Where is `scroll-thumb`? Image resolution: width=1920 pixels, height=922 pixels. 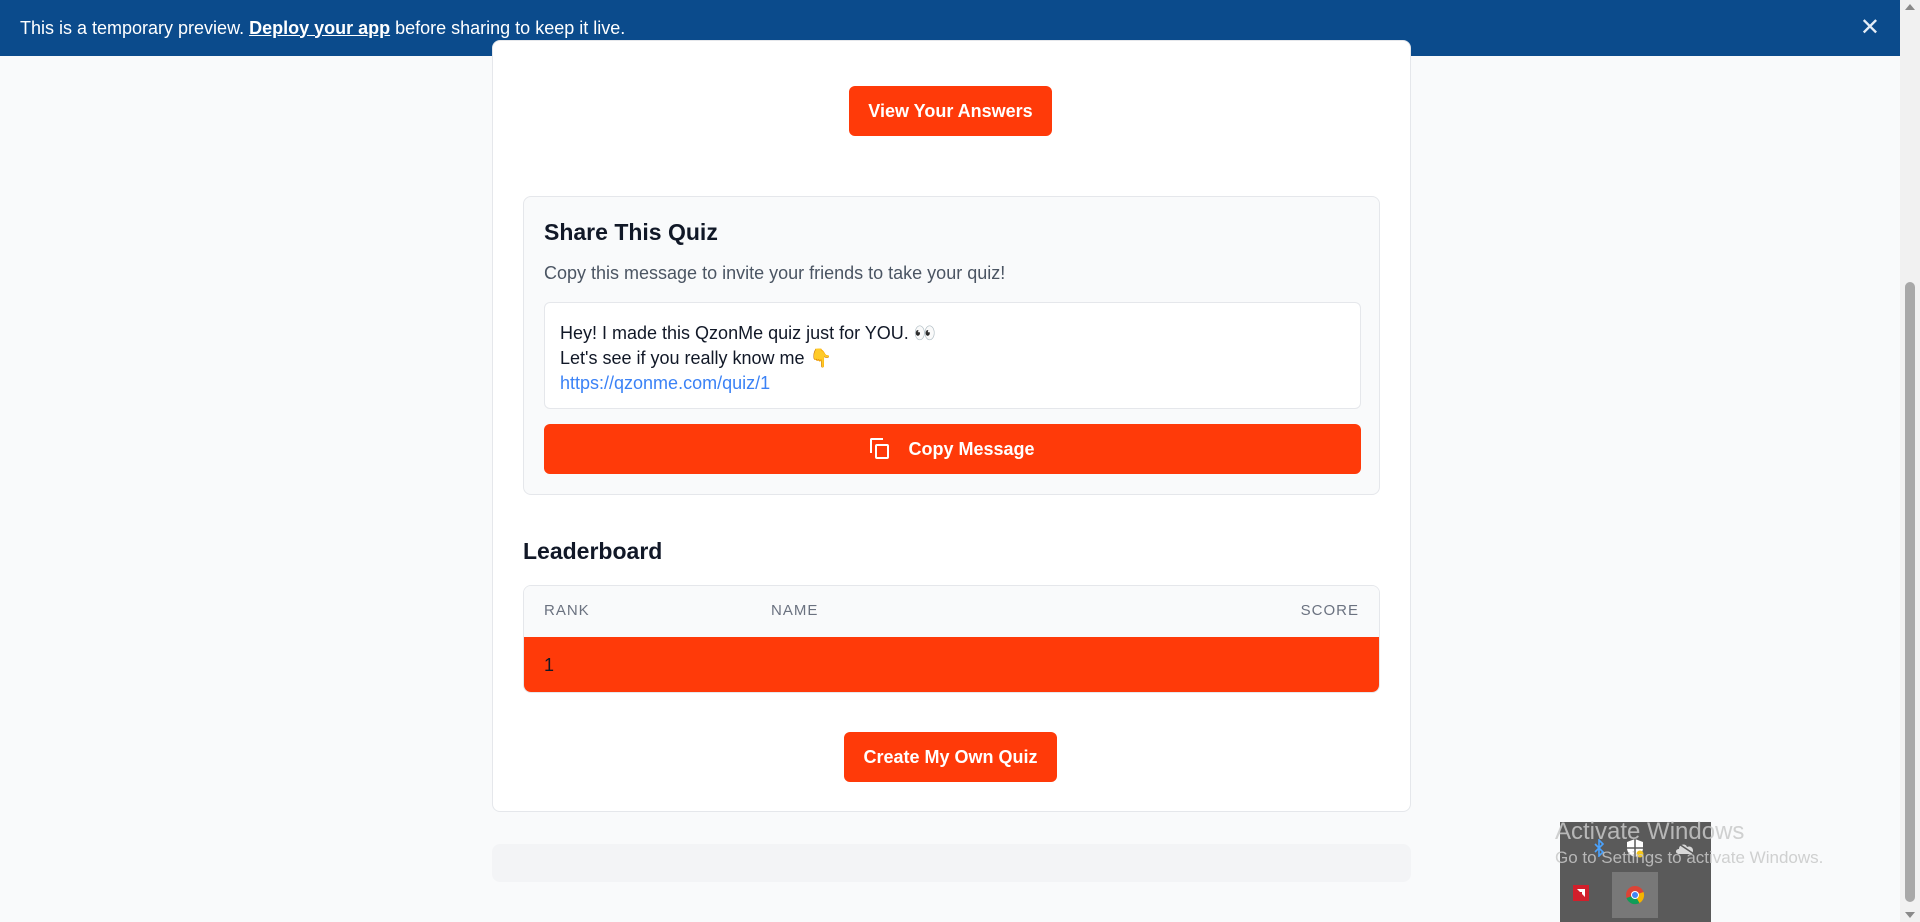
scroll-thumb is located at coordinates (1910, 592).